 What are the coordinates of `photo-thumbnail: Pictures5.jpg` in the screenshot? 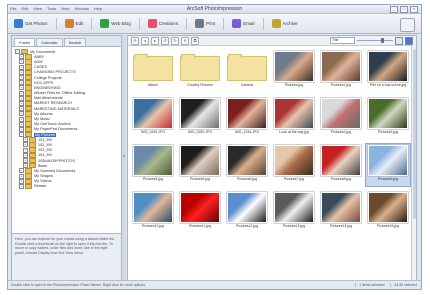 It's located at (200, 165).